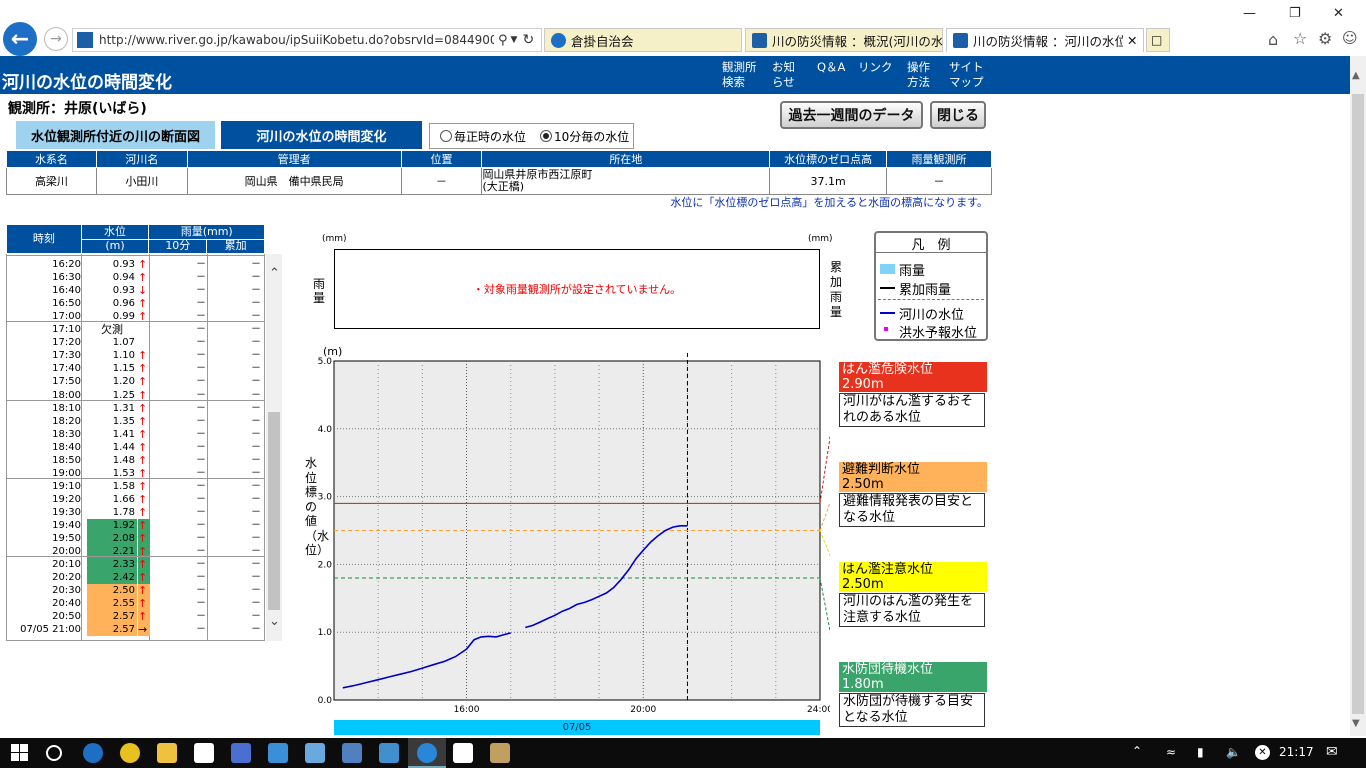  Describe the element at coordinates (1233, 752) in the screenshot. I see `volume-muted-icon: 🔈` at that location.